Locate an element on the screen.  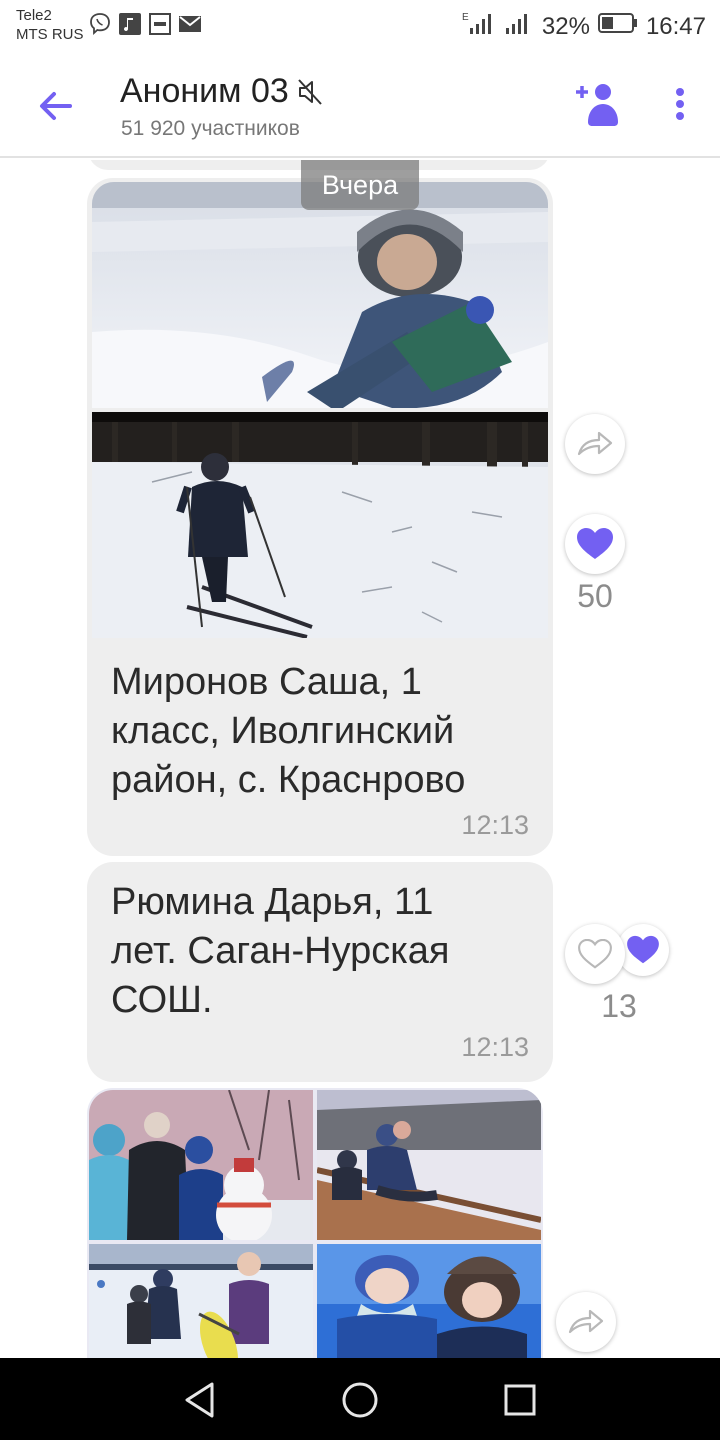
sledding-kids-photo is located at coordinates (429, 1165).